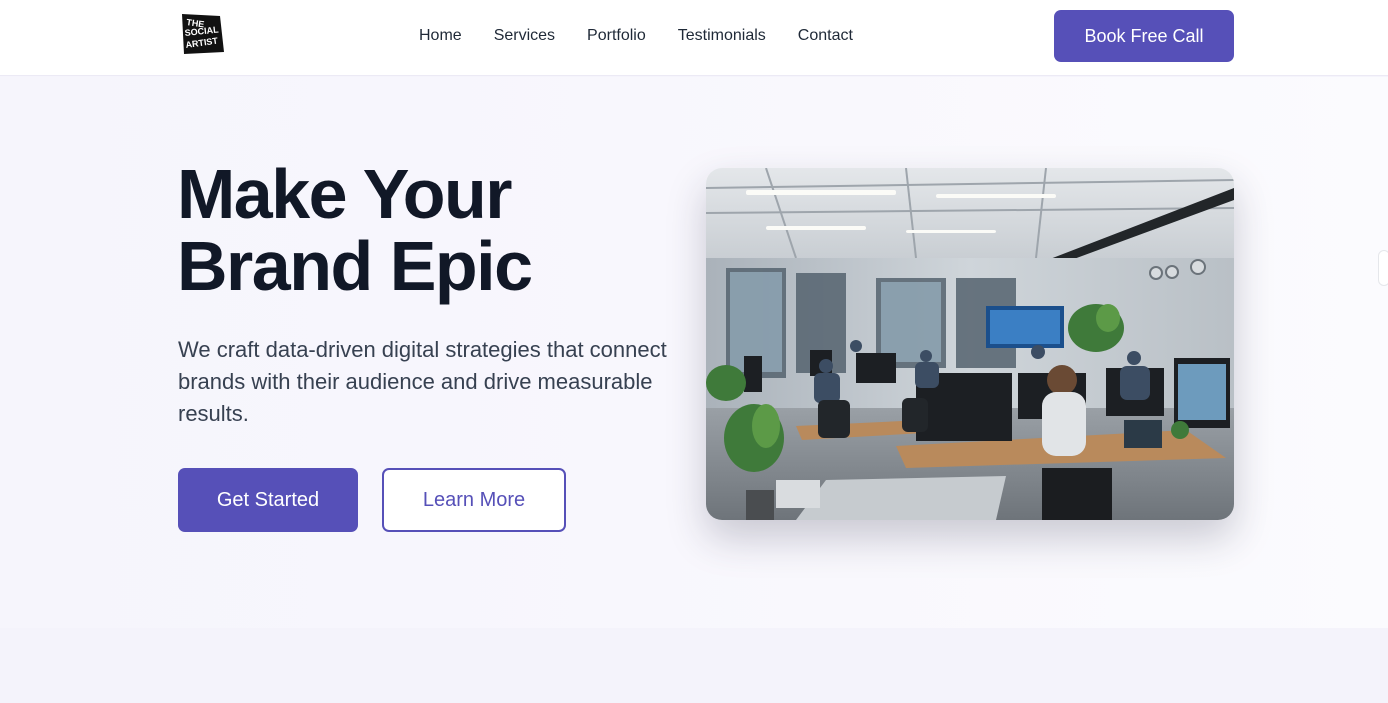  Describe the element at coordinates (616, 36) in the screenshot. I see `nav-portfolio: Portfolio` at that location.